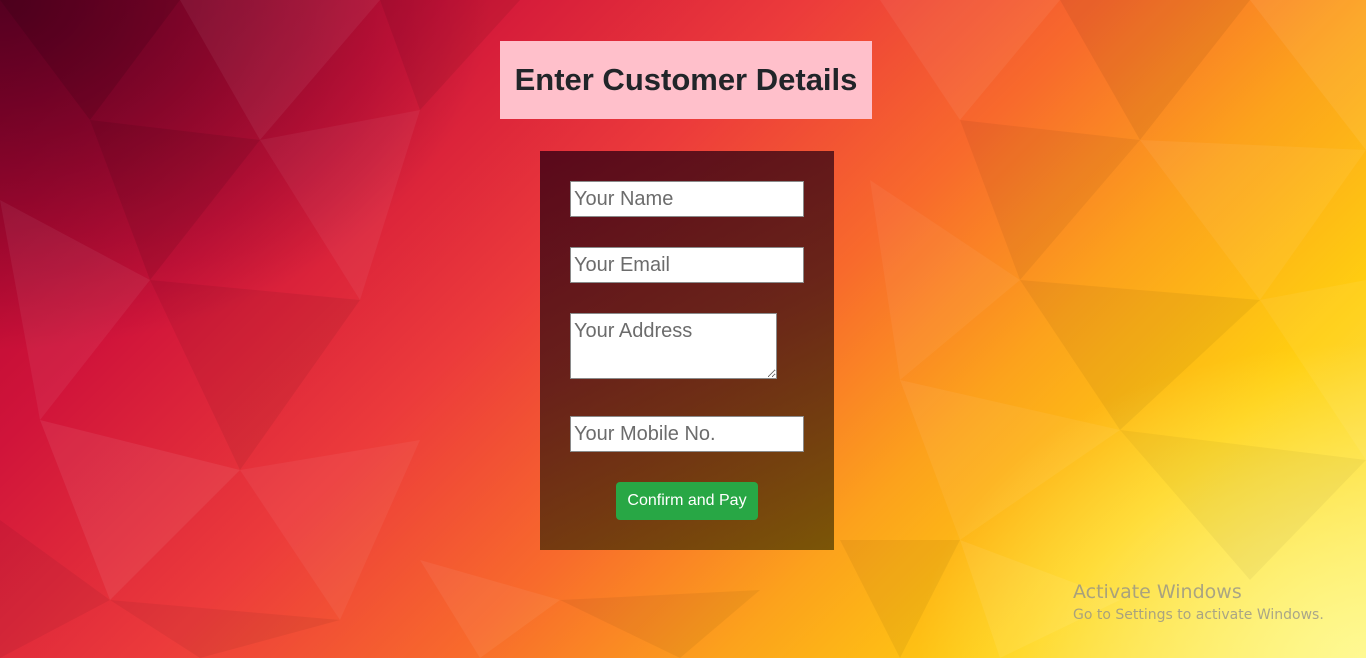 Image resolution: width=1366 pixels, height=658 pixels. Describe the element at coordinates (1157, 592) in the screenshot. I see `watermark-title: Activate Windows` at that location.